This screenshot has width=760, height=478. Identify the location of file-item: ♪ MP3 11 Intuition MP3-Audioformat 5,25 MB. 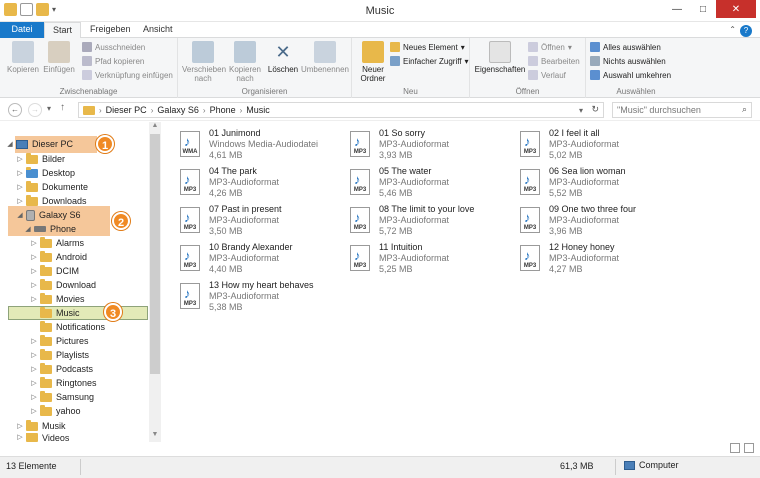
(430, 260).